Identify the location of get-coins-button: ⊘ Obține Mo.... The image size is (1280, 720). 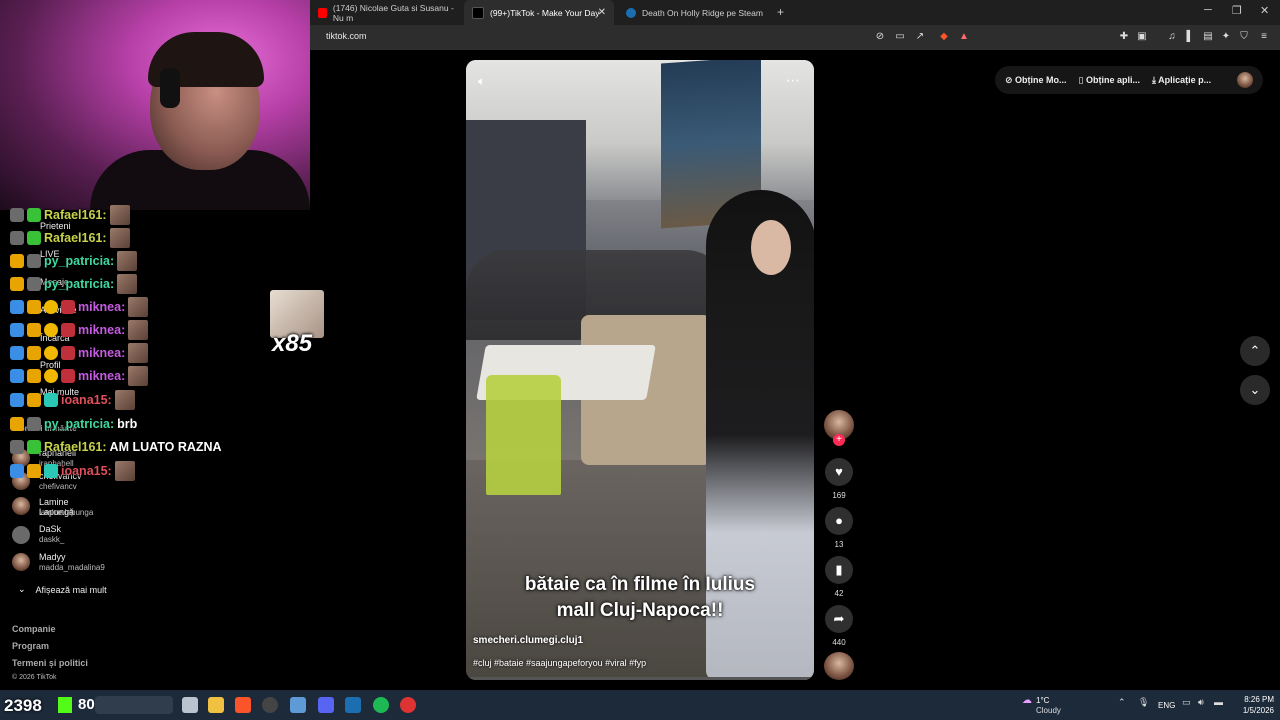
(1036, 80).